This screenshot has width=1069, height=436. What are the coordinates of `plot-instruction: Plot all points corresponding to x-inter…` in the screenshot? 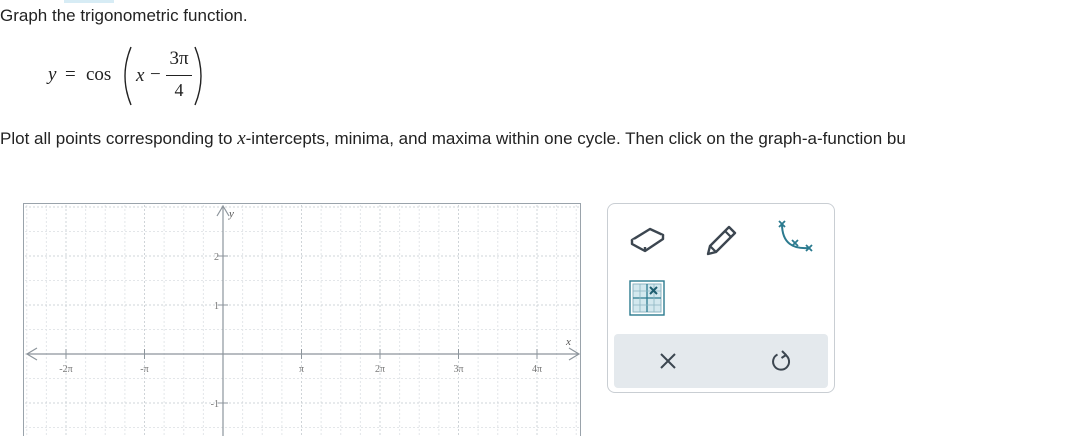 It's located at (453, 139).